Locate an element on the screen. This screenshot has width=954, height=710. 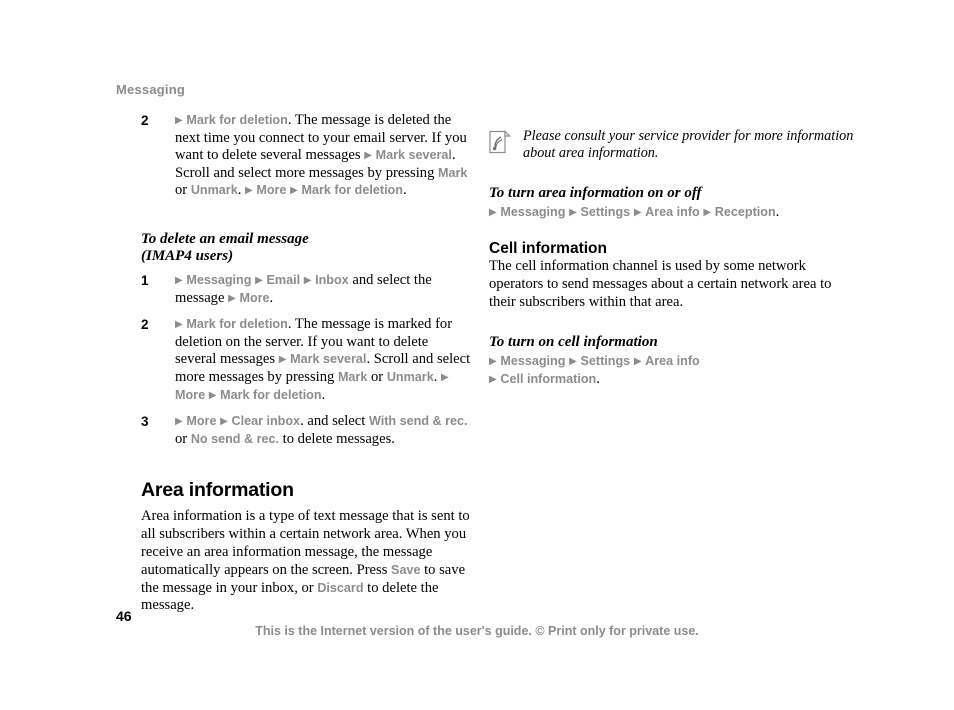
menu-label: No send & rec. is located at coordinates (234, 438).